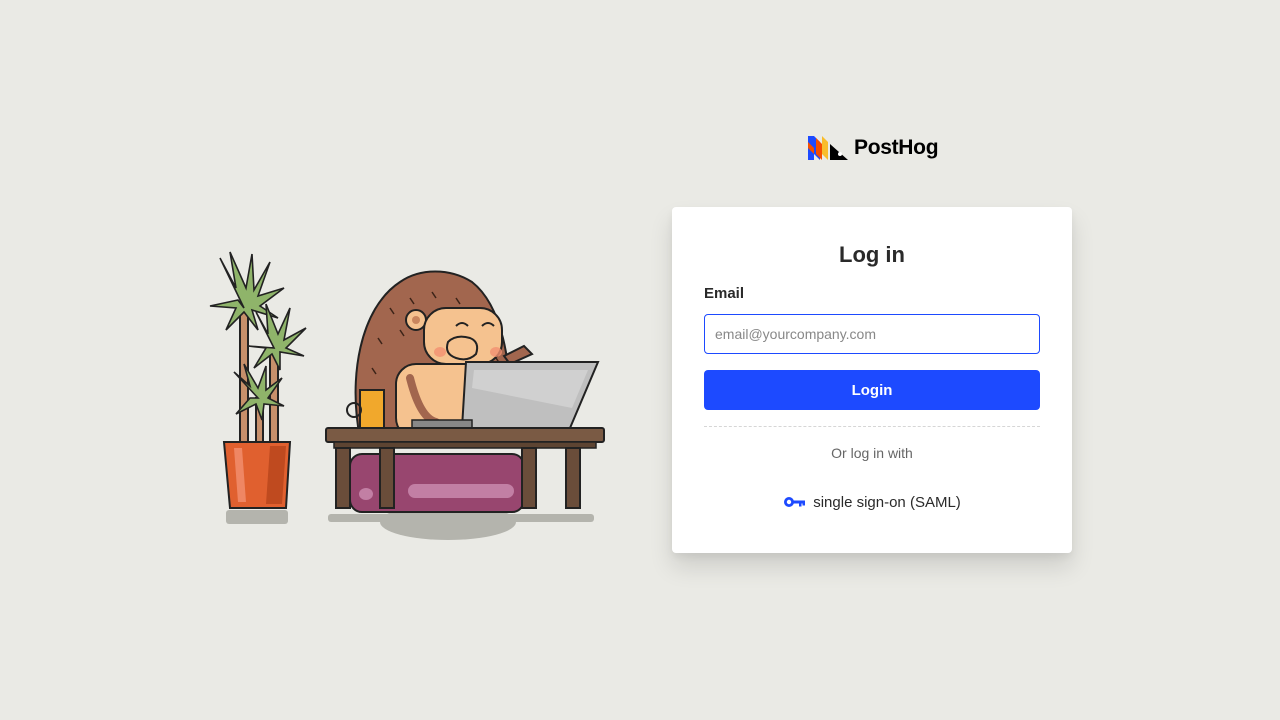 The height and width of the screenshot is (720, 1280). What do you see at coordinates (887, 502) in the screenshot?
I see `sso-label: single sign-on (SAML)` at bounding box center [887, 502].